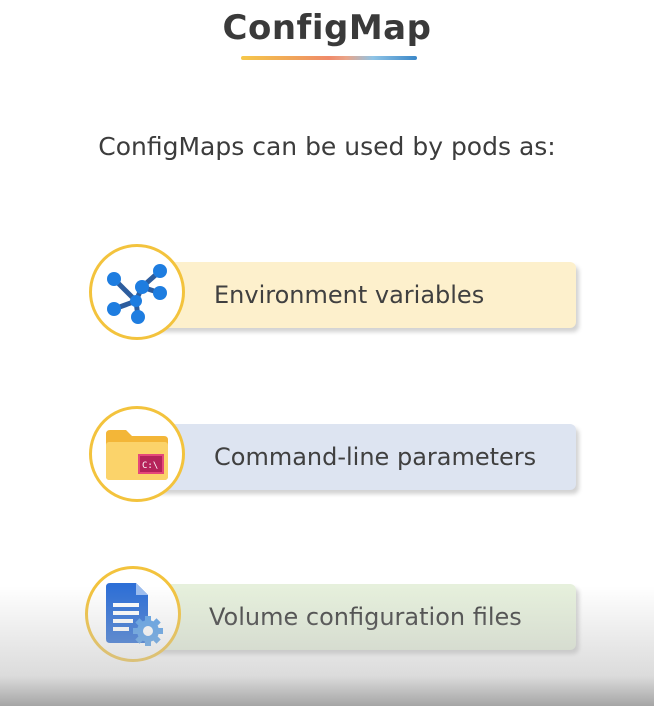 This screenshot has width=654, height=706. What do you see at coordinates (349, 295) in the screenshot?
I see `item-label: Environment variables` at bounding box center [349, 295].